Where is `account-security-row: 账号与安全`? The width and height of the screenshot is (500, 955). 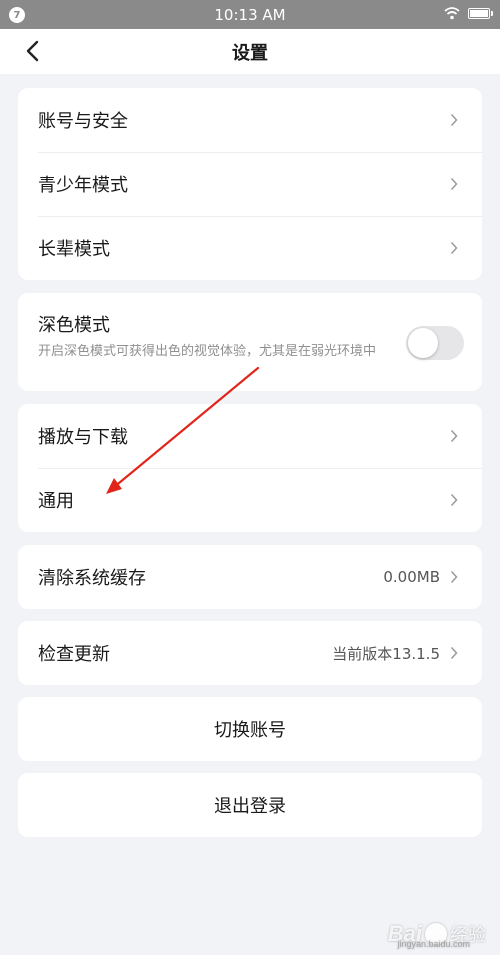 account-security-row: 账号与安全 is located at coordinates (250, 120).